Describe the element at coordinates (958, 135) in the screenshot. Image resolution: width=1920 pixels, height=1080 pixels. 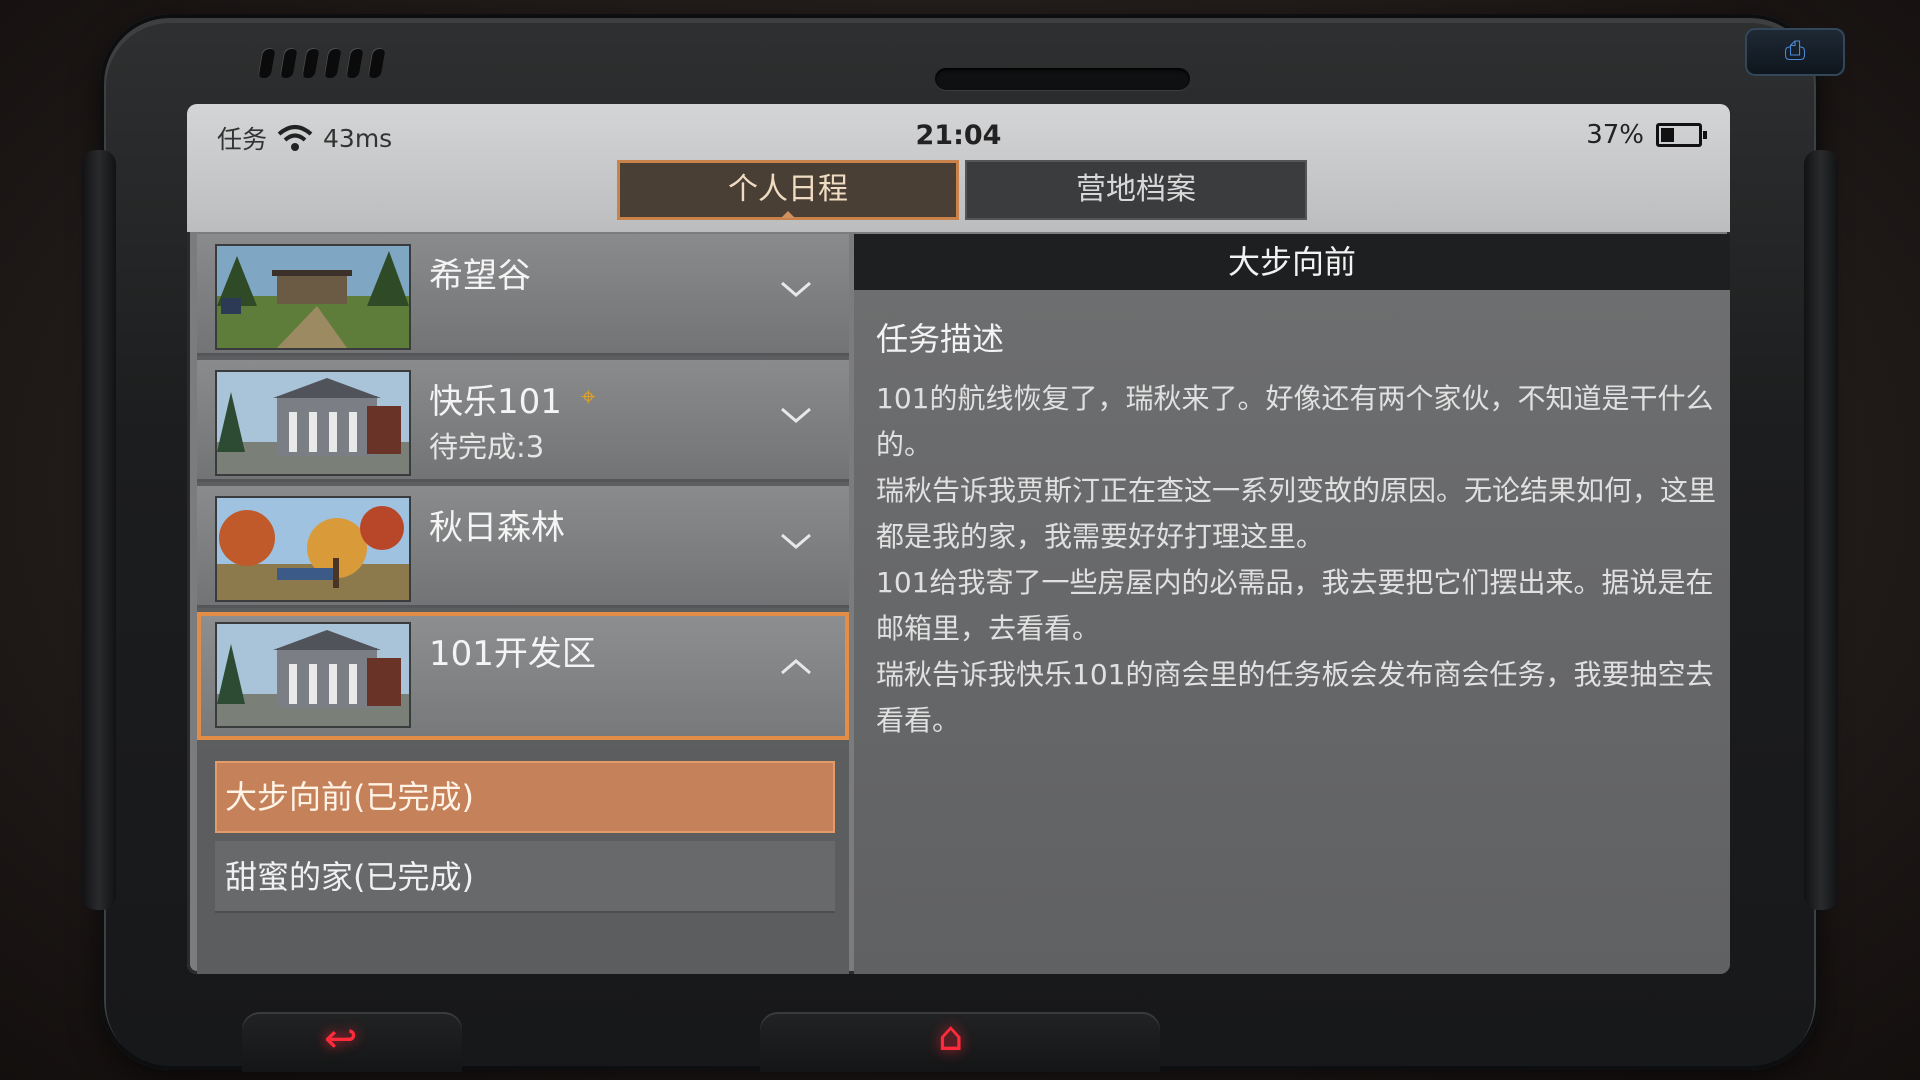
I see `clock: 21:04` at that location.